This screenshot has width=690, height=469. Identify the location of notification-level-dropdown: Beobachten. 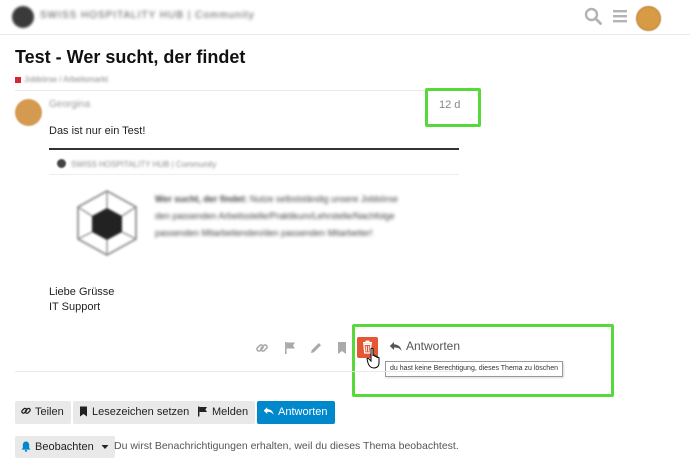
(65, 447).